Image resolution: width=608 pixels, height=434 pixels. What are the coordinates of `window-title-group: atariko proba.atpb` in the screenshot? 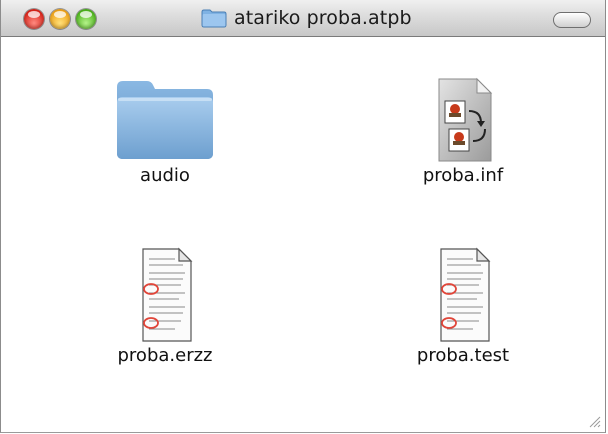 It's located at (306, 18).